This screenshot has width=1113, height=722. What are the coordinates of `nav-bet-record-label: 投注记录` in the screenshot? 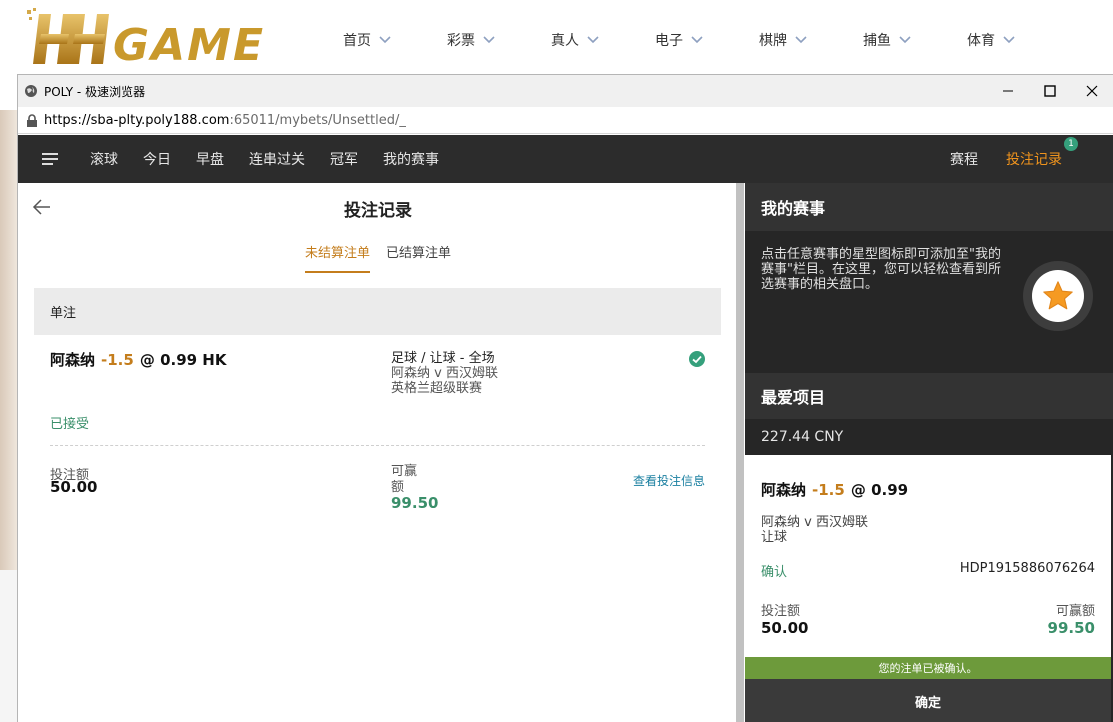 It's located at (1034, 160).